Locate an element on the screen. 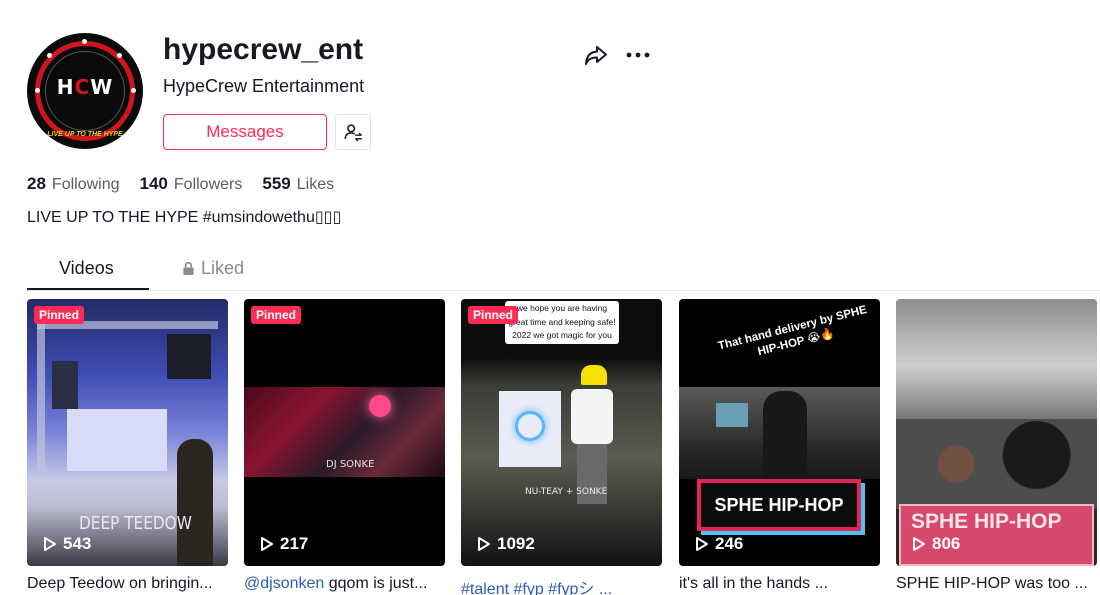 This screenshot has height=595, width=1100. follow-user-button is located at coordinates (353, 132).